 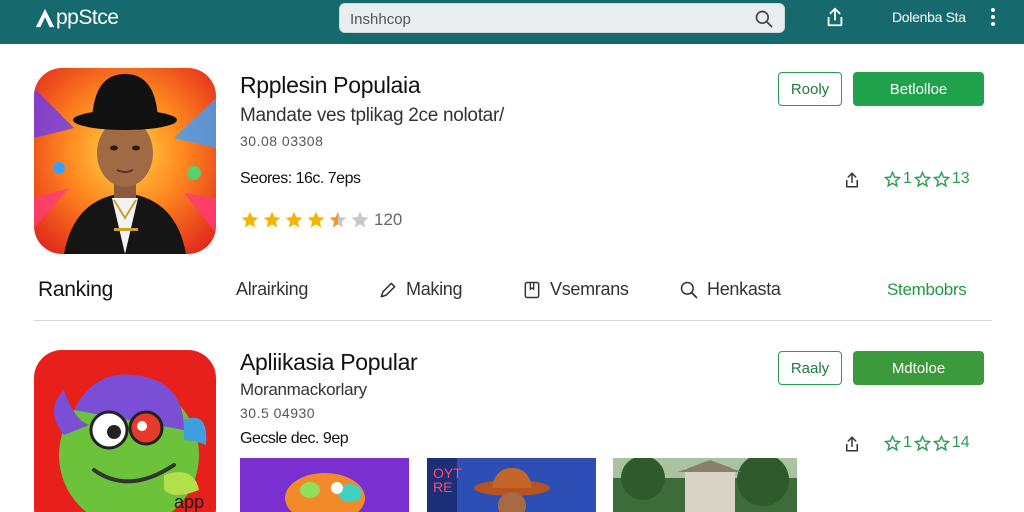 I want to click on install-button: Betlolloe, so click(x=918, y=89).